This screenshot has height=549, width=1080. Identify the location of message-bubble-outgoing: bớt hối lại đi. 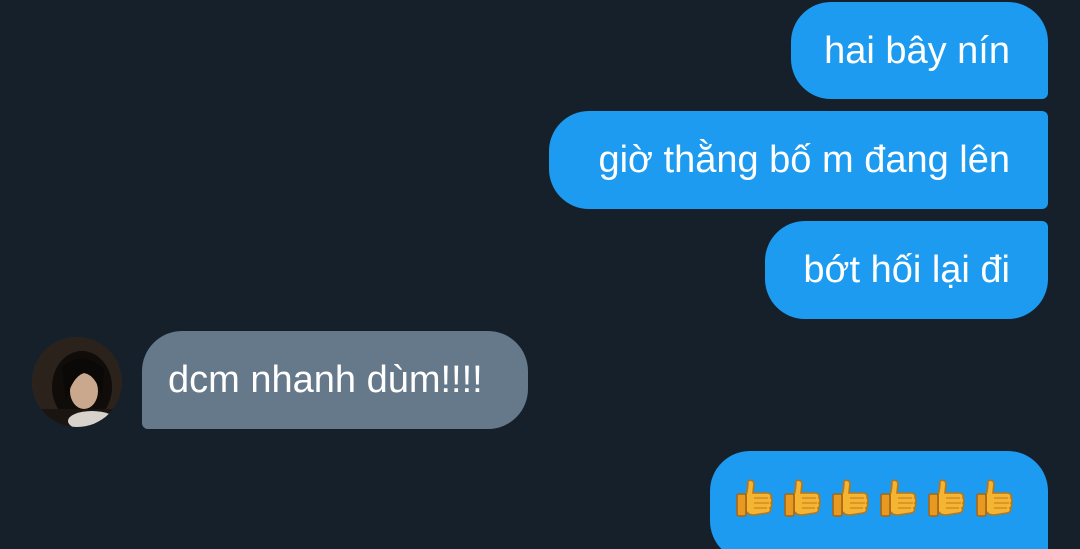
(906, 270).